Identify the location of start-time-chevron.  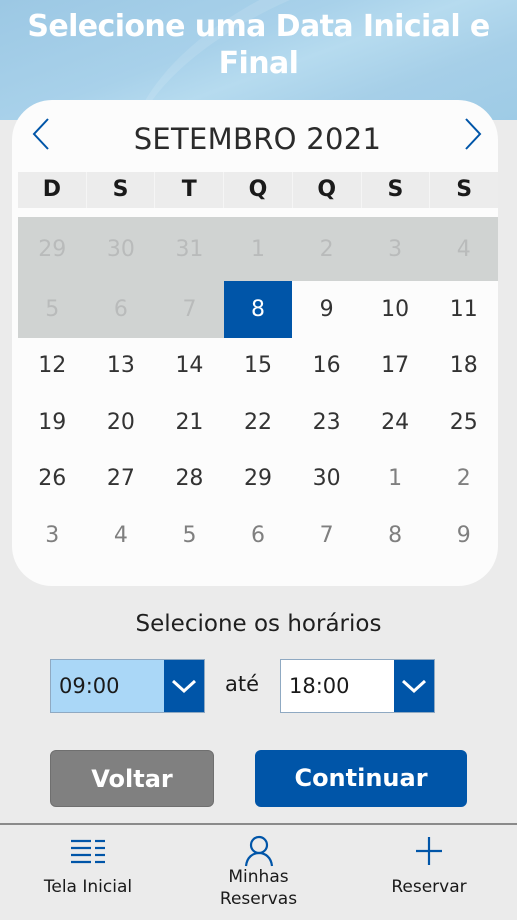
(184, 686).